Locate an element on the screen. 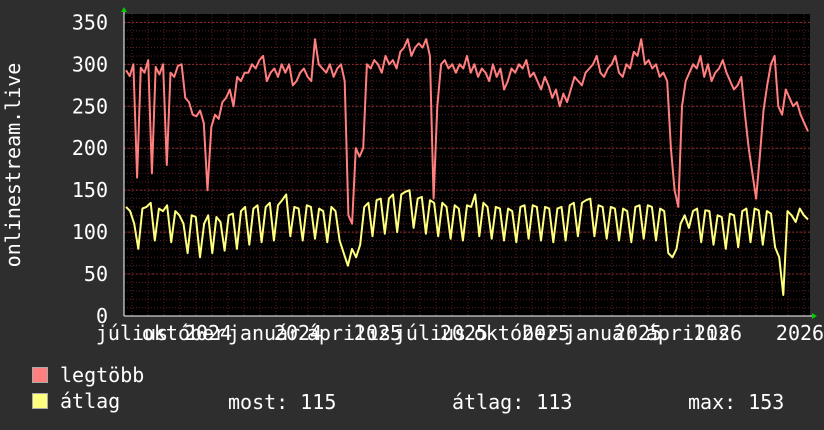 This screenshot has height=430, width=824. stat-max: max: 153 is located at coordinates (736, 402).